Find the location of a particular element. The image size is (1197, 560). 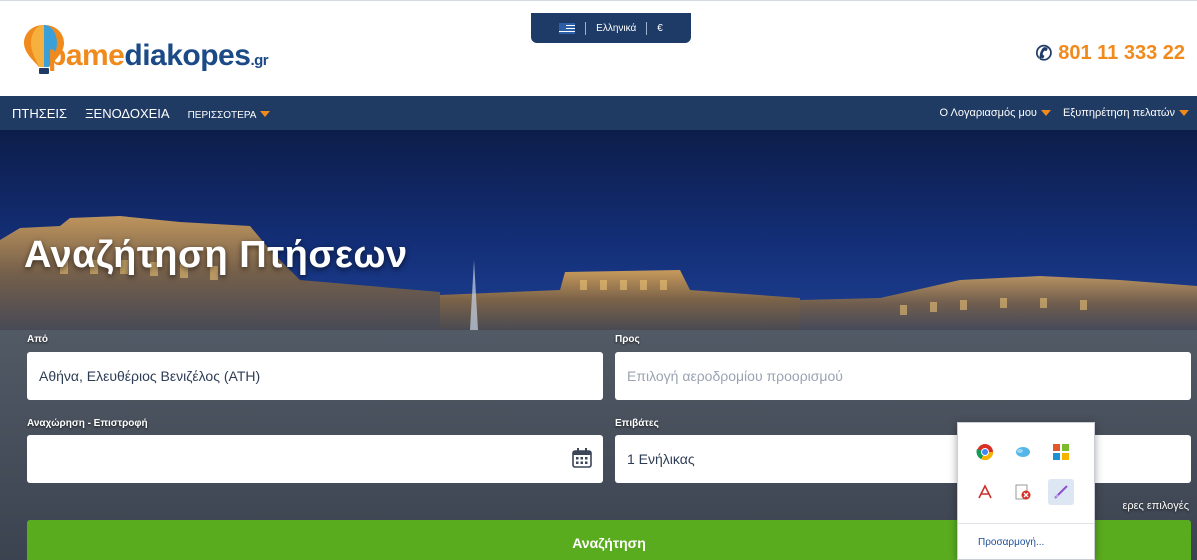

pdf-icon is located at coordinates (1023, 492).